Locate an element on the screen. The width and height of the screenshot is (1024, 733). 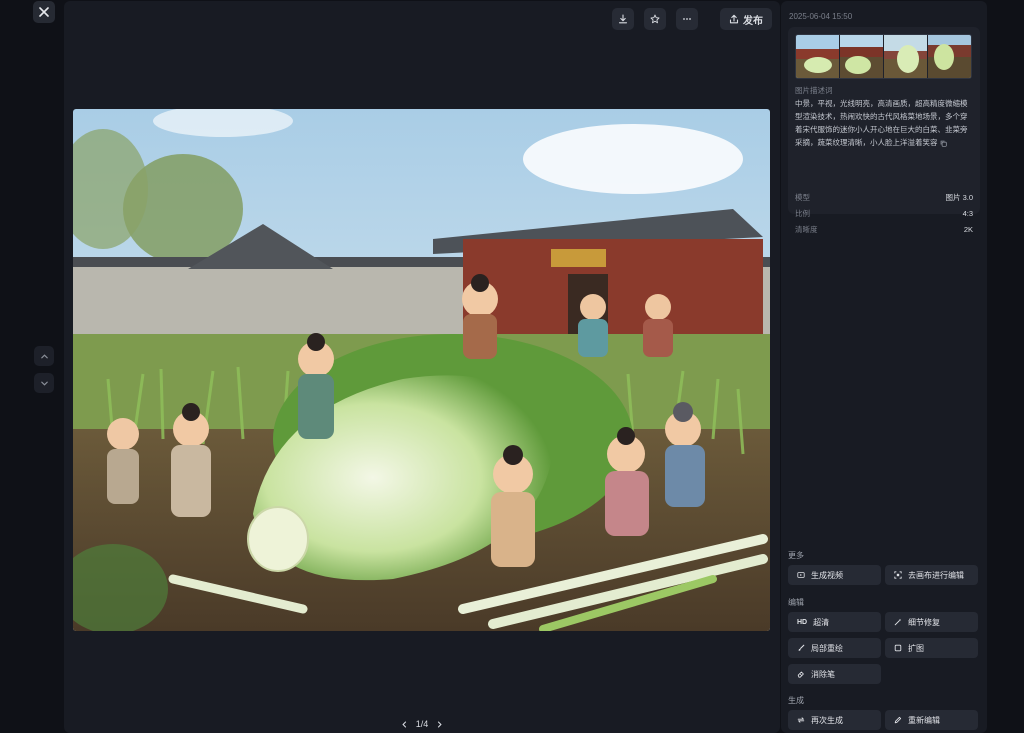
pager-prev-button is located at coordinates (405, 724).